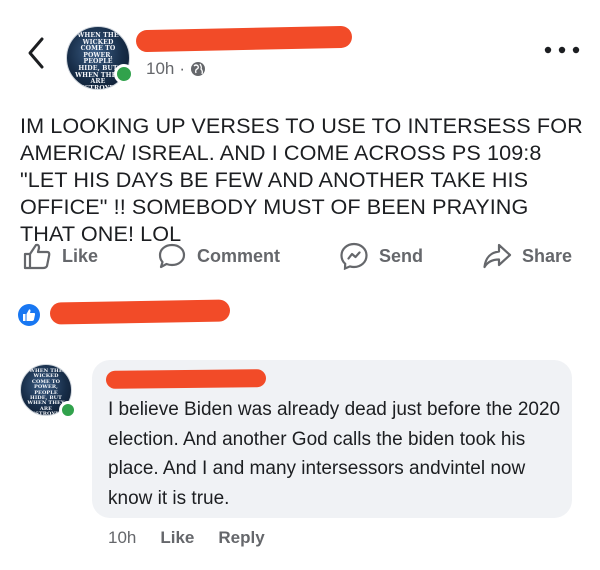  I want to click on comment-reply-button: Reply, so click(241, 538).